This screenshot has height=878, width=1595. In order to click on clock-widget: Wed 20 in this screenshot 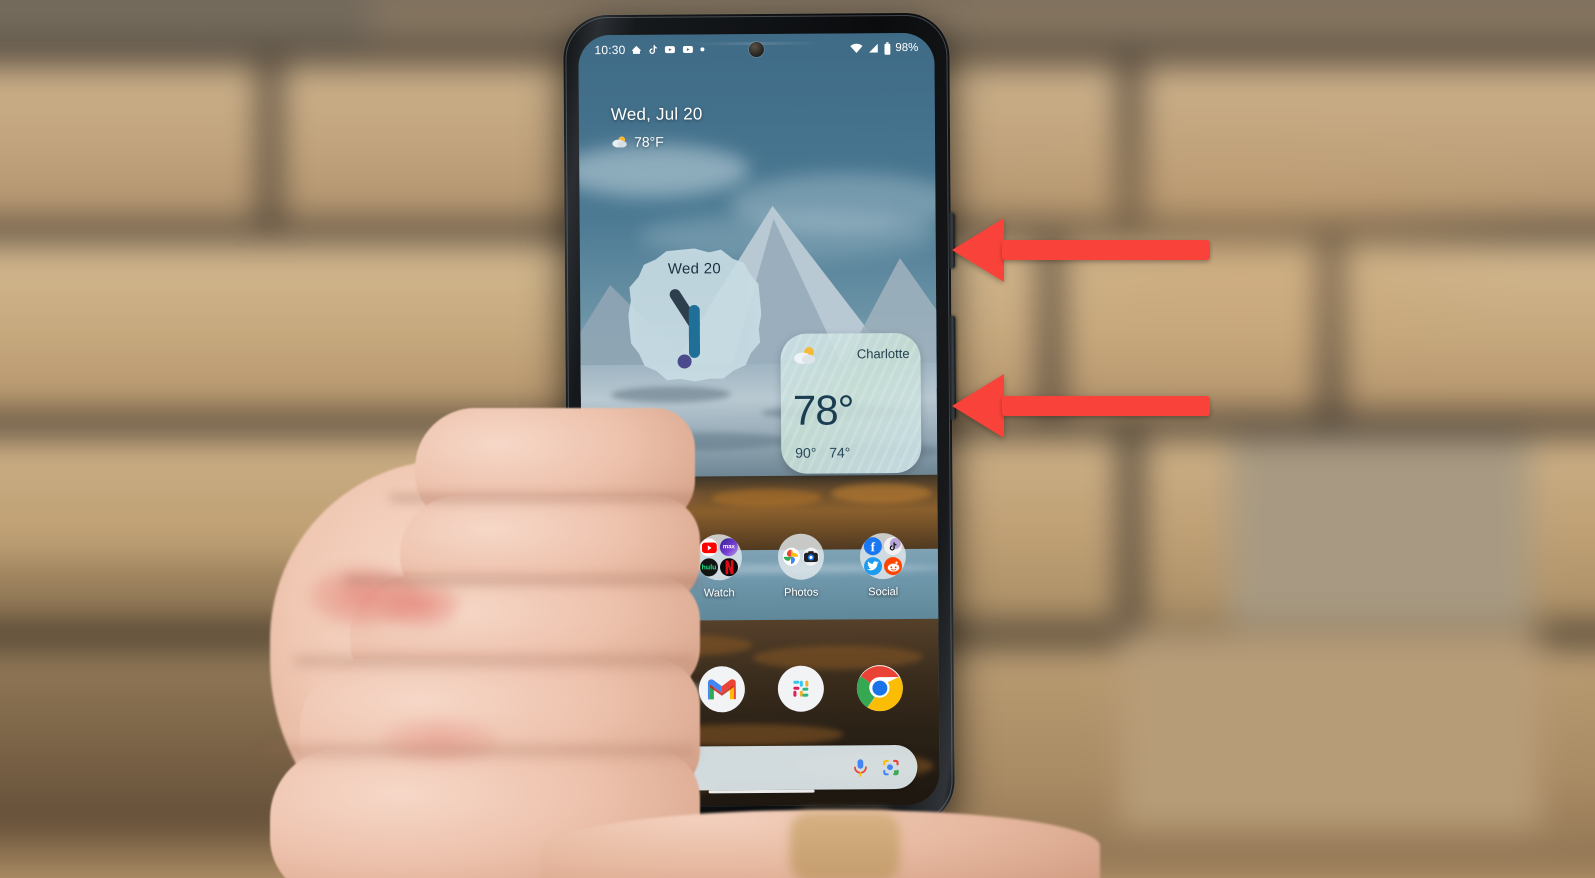, I will do `click(695, 315)`.